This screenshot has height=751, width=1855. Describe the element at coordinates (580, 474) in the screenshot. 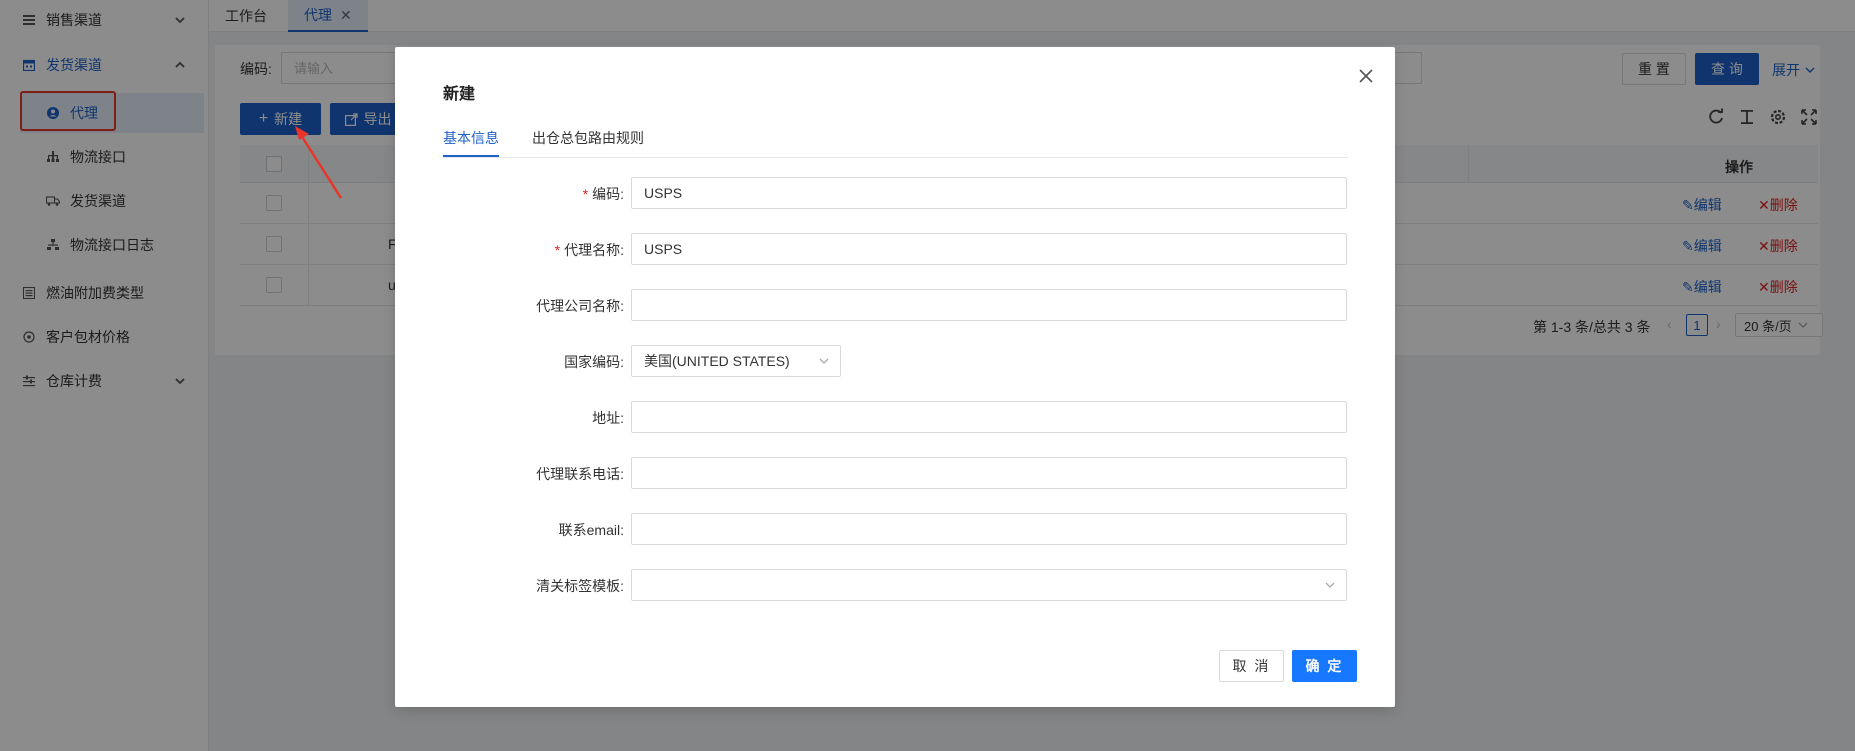

I see `phone-field-label: 代理联系电话:` at that location.